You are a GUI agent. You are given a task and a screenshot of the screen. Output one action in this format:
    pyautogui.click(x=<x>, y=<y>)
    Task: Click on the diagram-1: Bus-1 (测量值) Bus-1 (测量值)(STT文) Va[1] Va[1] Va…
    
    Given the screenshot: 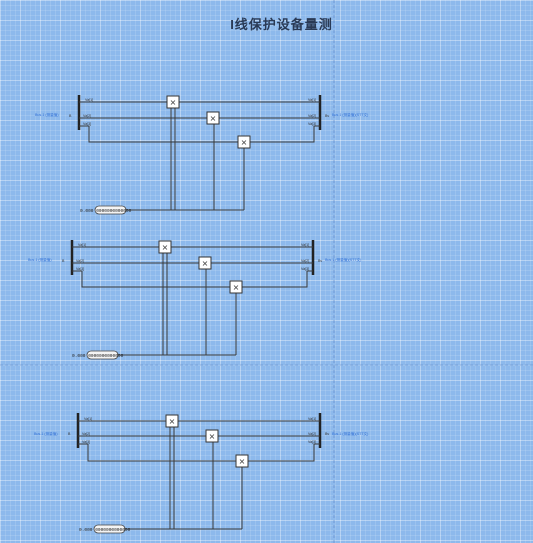 What is the action you would take?
    pyautogui.click(x=201, y=155)
    